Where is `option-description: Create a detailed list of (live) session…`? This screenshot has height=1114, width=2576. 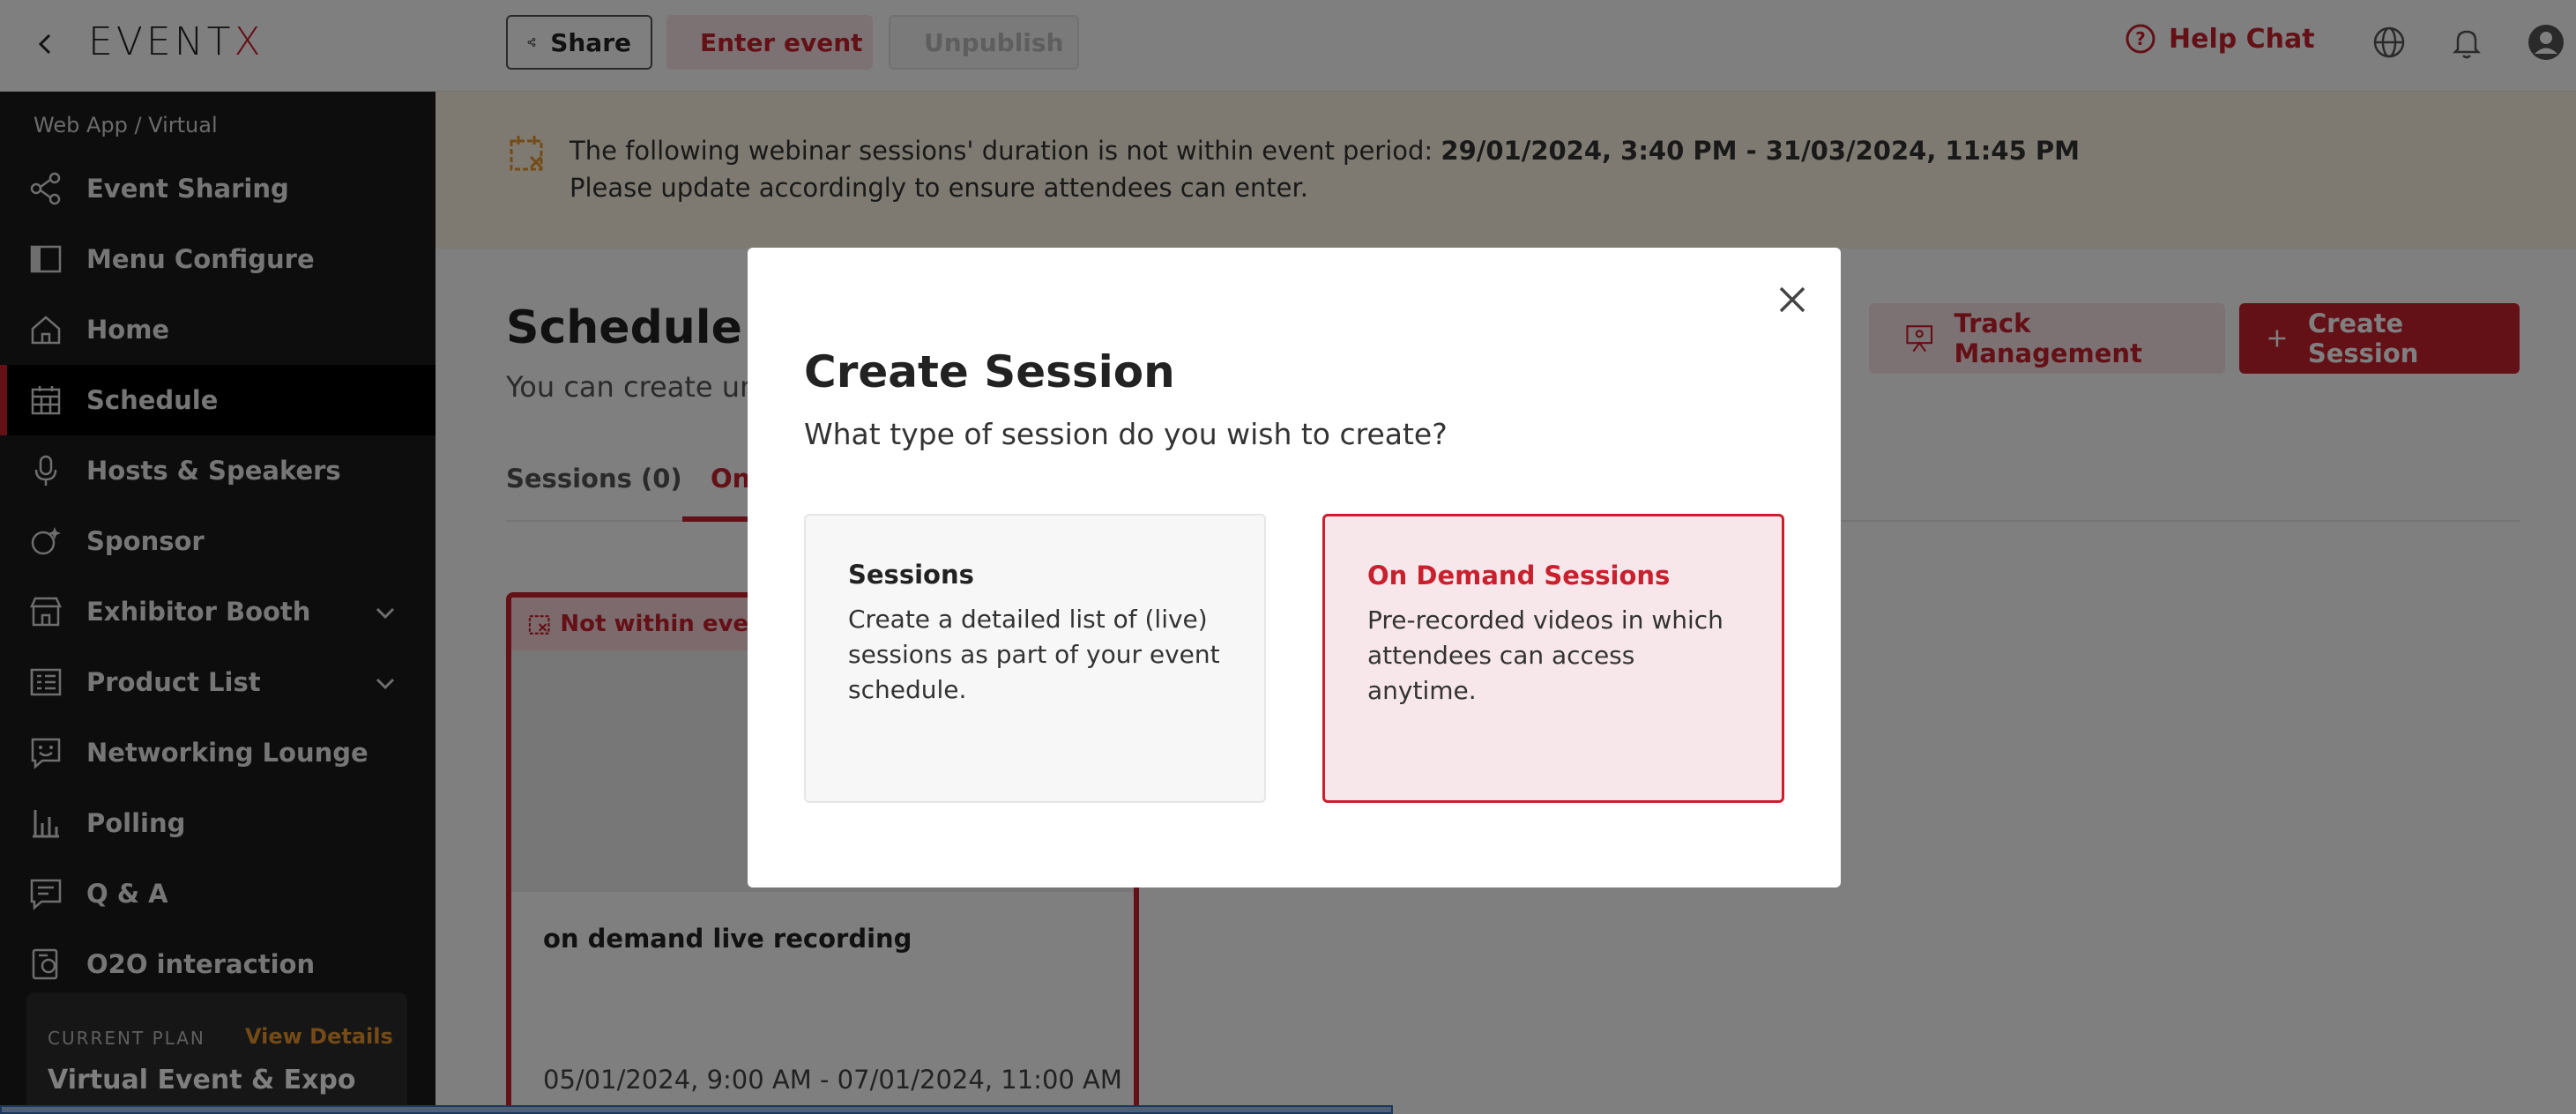
option-description: Create a detailed list of (live) session… is located at coordinates (1034, 654).